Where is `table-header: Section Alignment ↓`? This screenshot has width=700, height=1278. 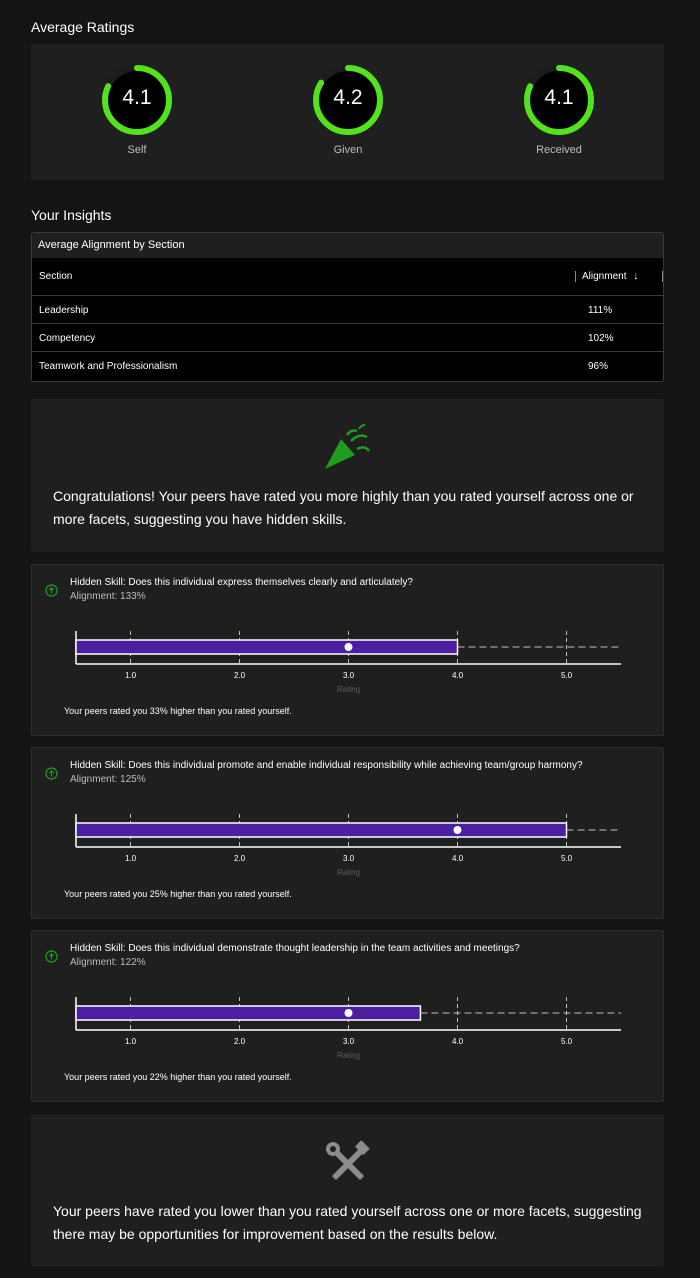
table-header: Section Alignment ↓ is located at coordinates (347, 277).